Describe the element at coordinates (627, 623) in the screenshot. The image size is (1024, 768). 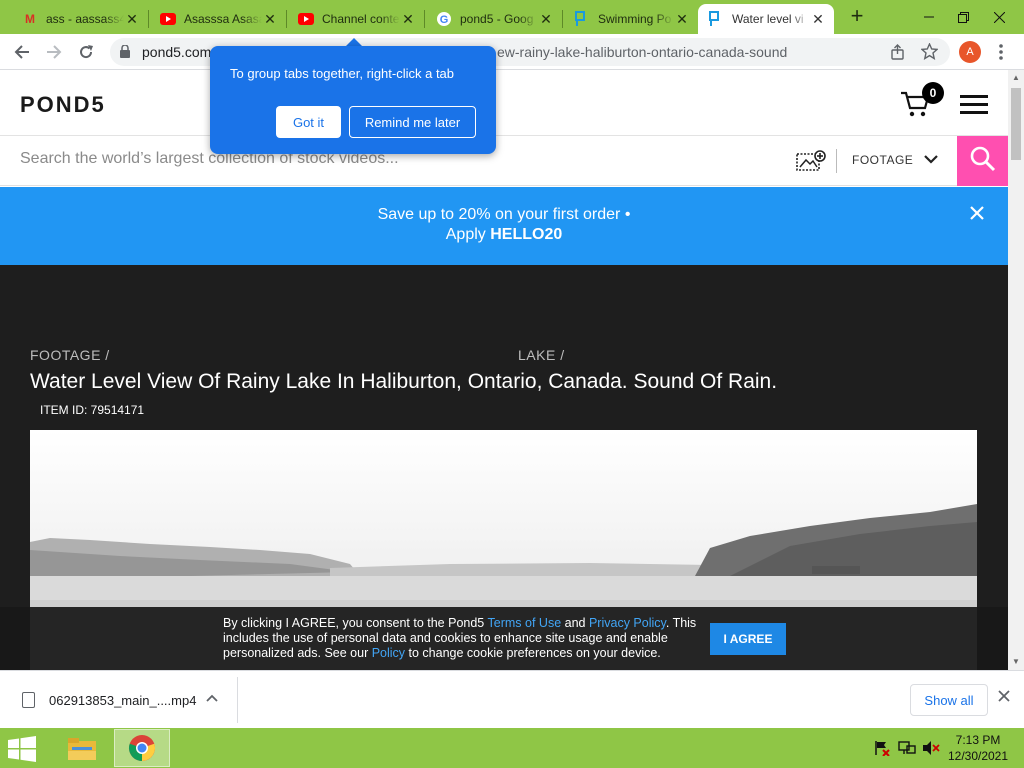
I see `privacy-policy-link: Privacy Policy` at that location.